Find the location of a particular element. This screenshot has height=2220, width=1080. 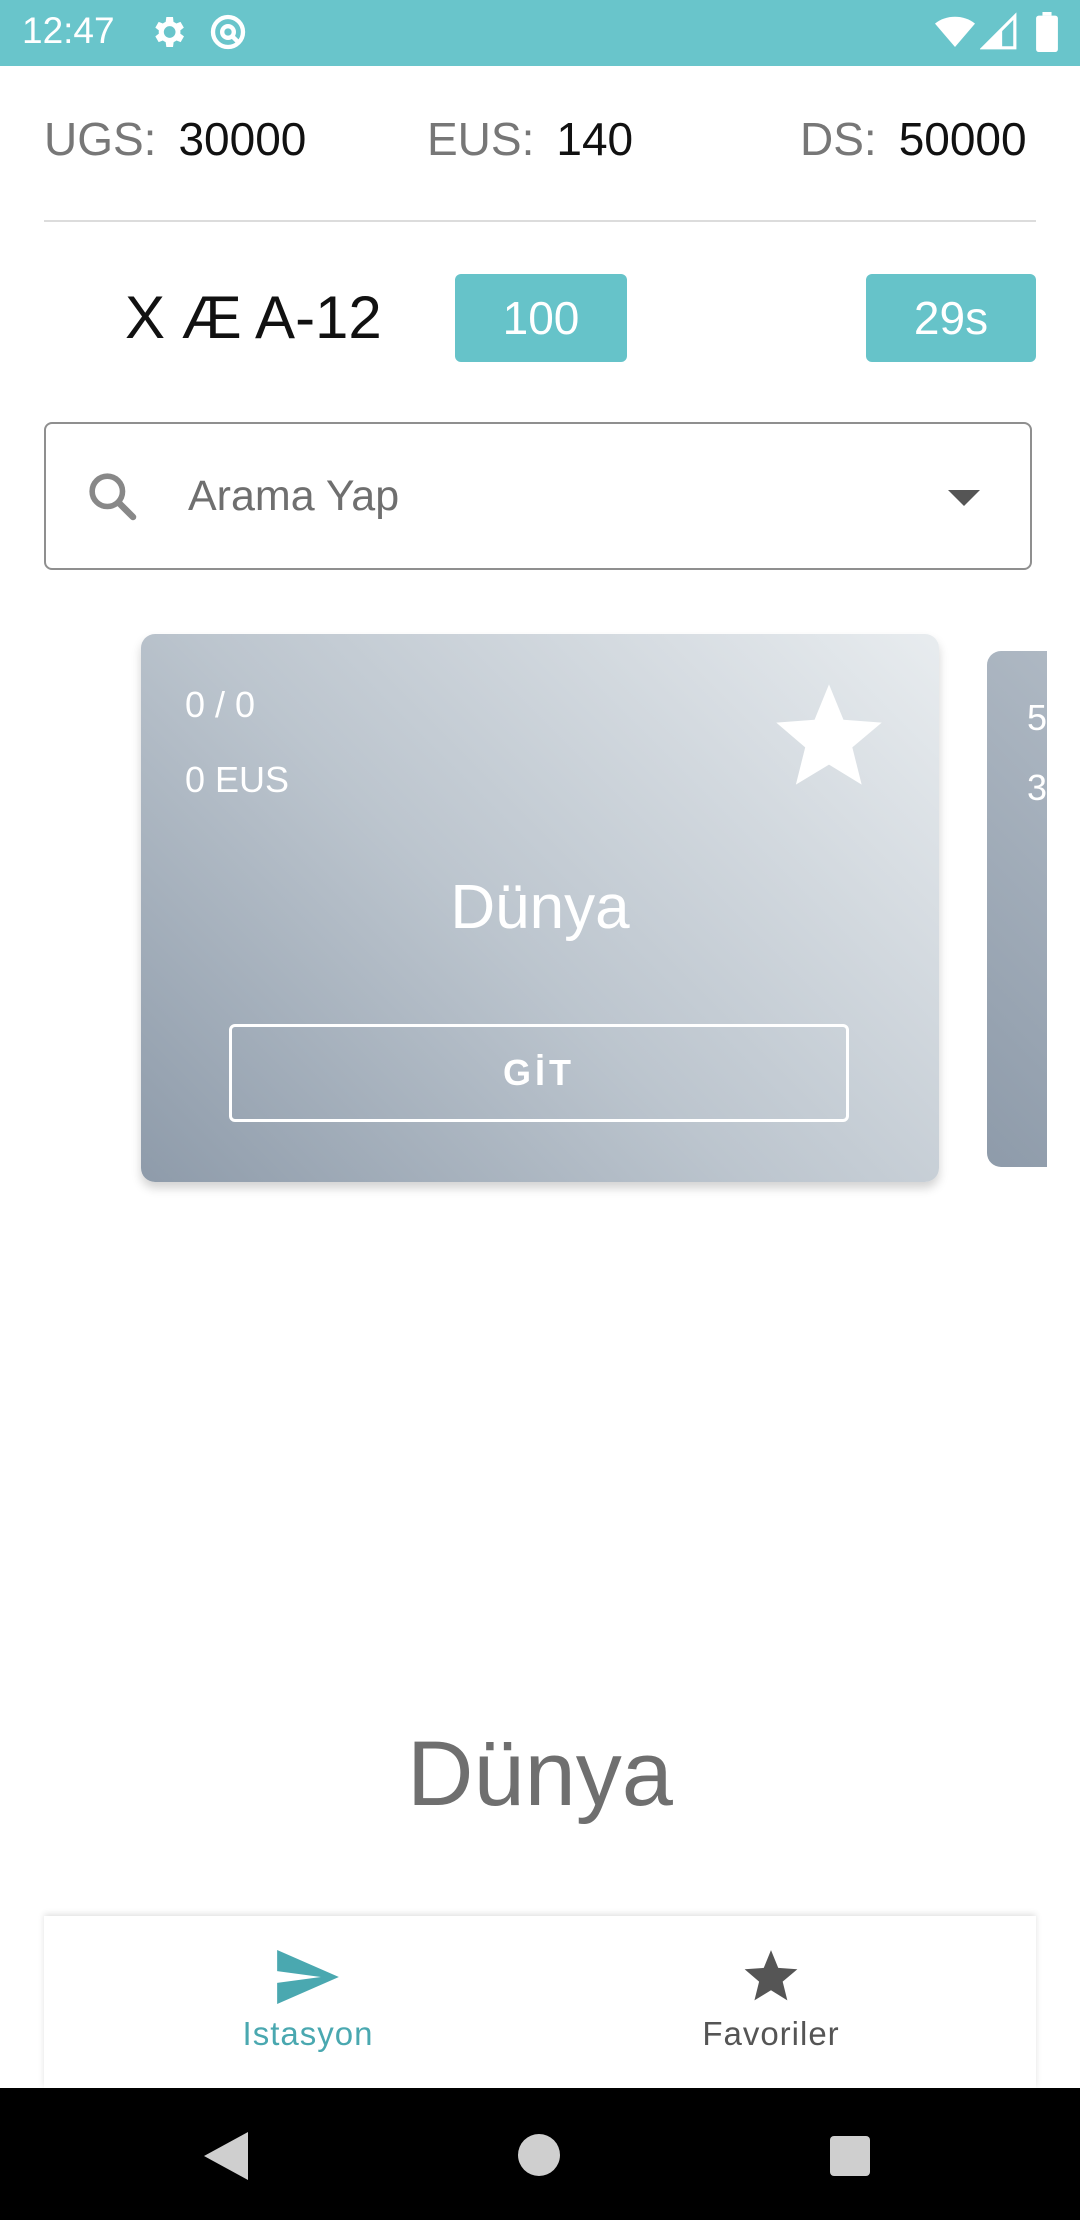

tab-favoriler: Favoriler is located at coordinates (771, 2001).